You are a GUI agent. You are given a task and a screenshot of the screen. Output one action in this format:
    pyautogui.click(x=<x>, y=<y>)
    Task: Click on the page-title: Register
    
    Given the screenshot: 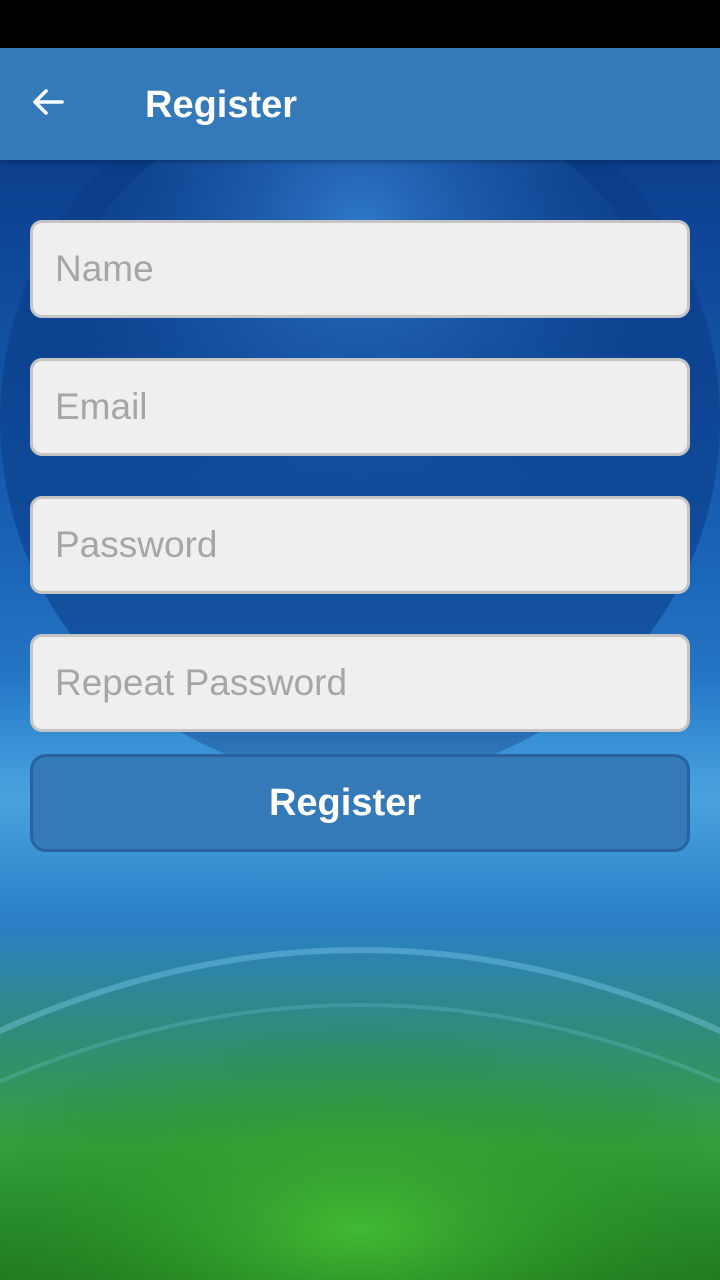 What is the action you would take?
    pyautogui.click(x=221, y=105)
    